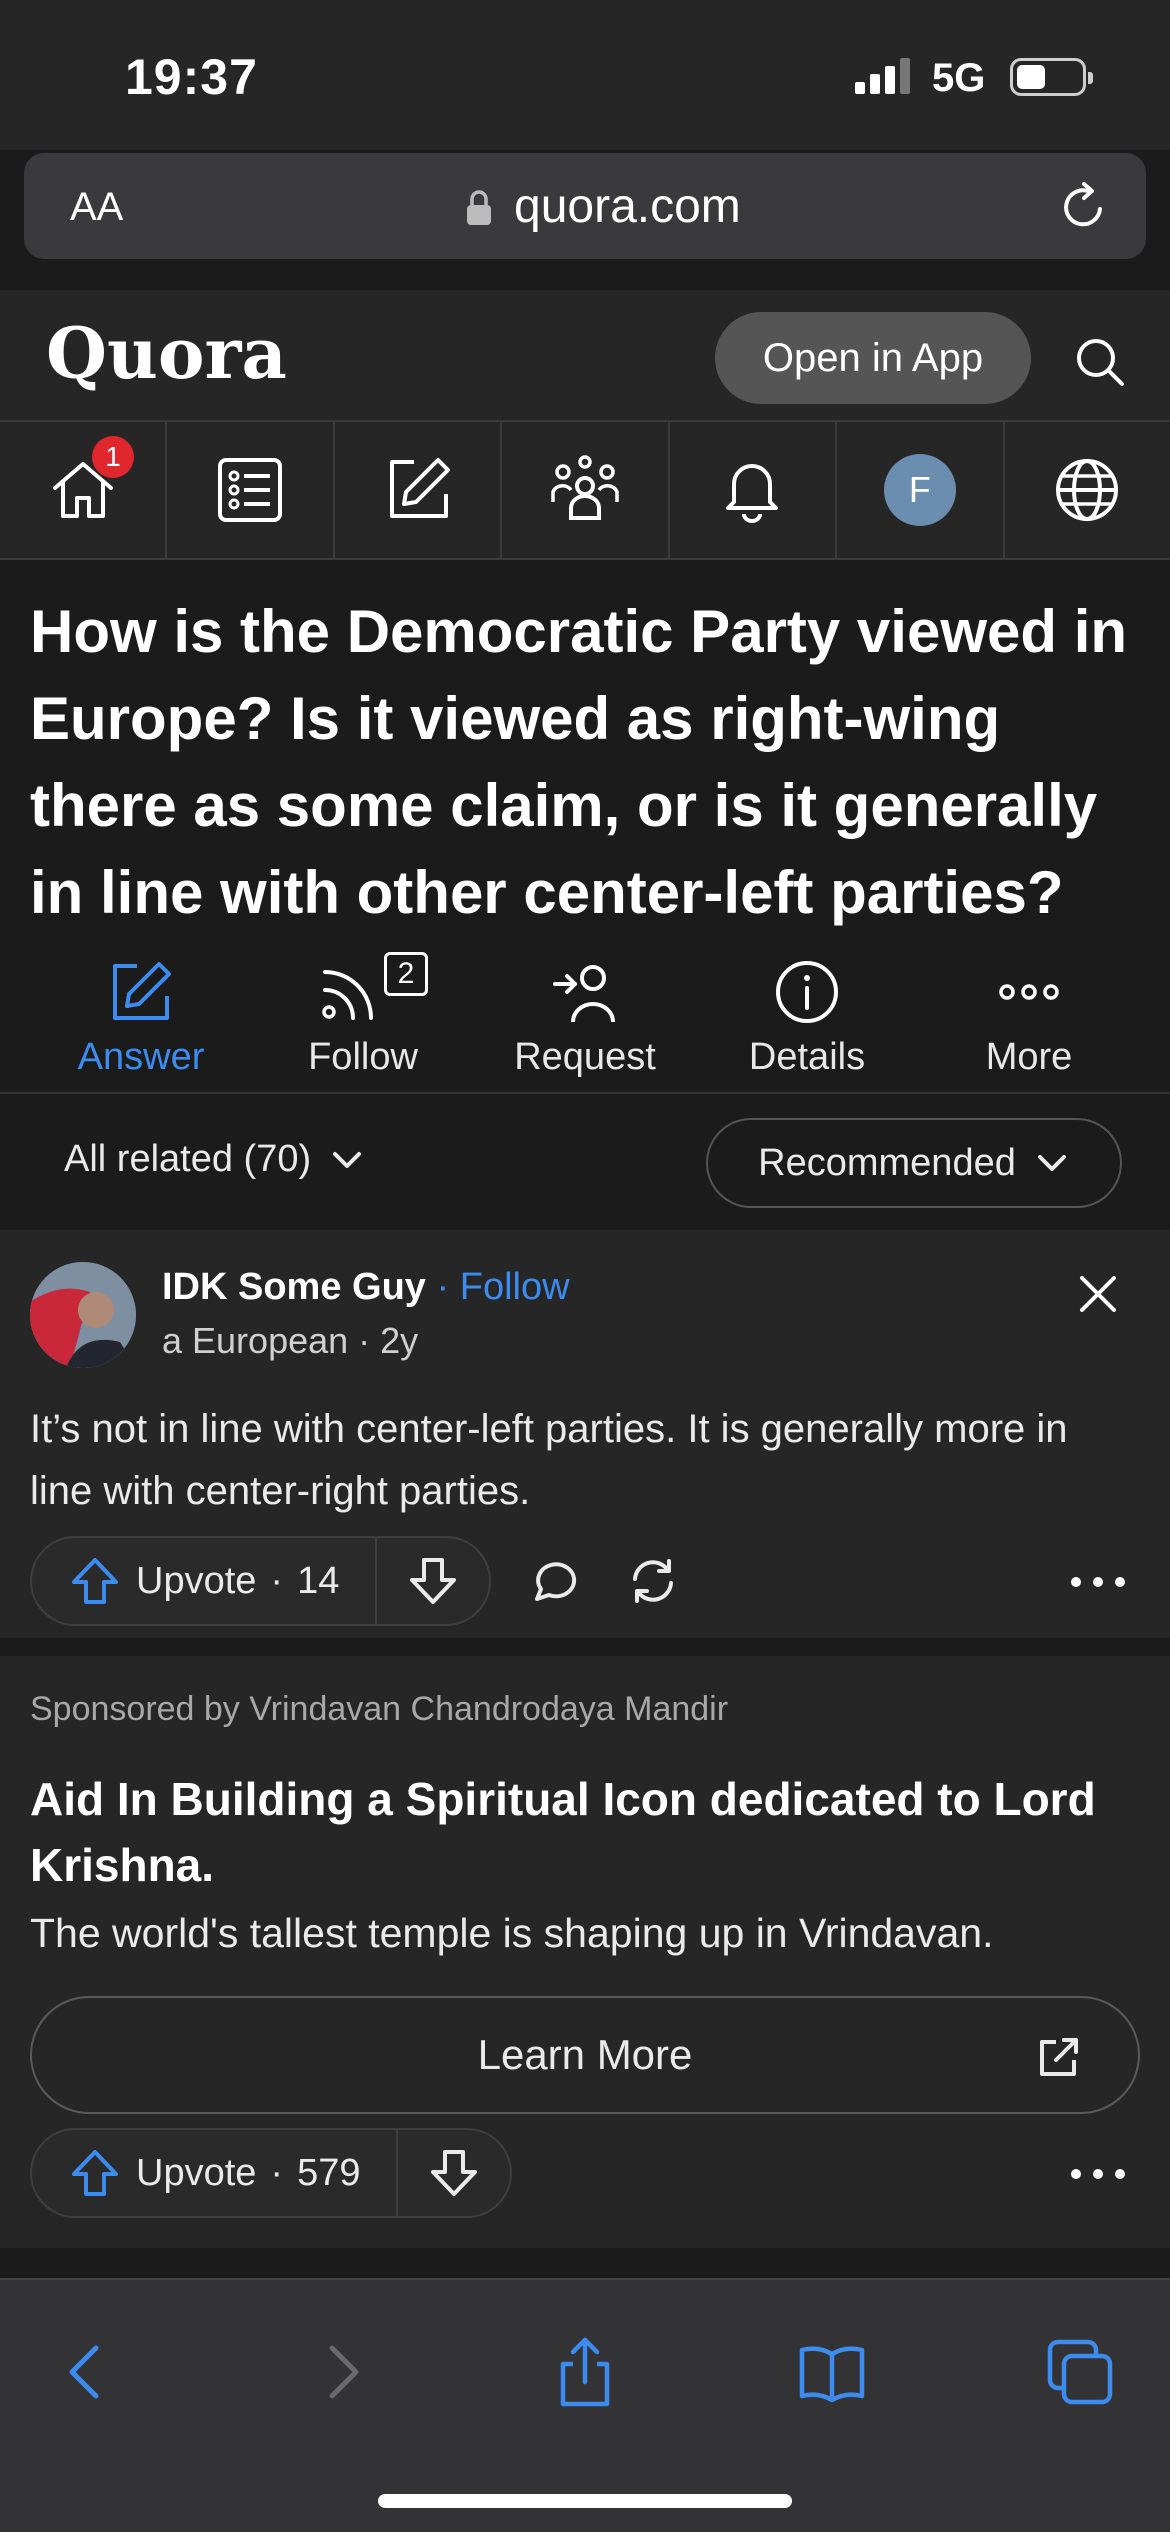 This screenshot has height=2532, width=1170. I want to click on answer-vote-row: Upvote · 14, so click(354, 1581).